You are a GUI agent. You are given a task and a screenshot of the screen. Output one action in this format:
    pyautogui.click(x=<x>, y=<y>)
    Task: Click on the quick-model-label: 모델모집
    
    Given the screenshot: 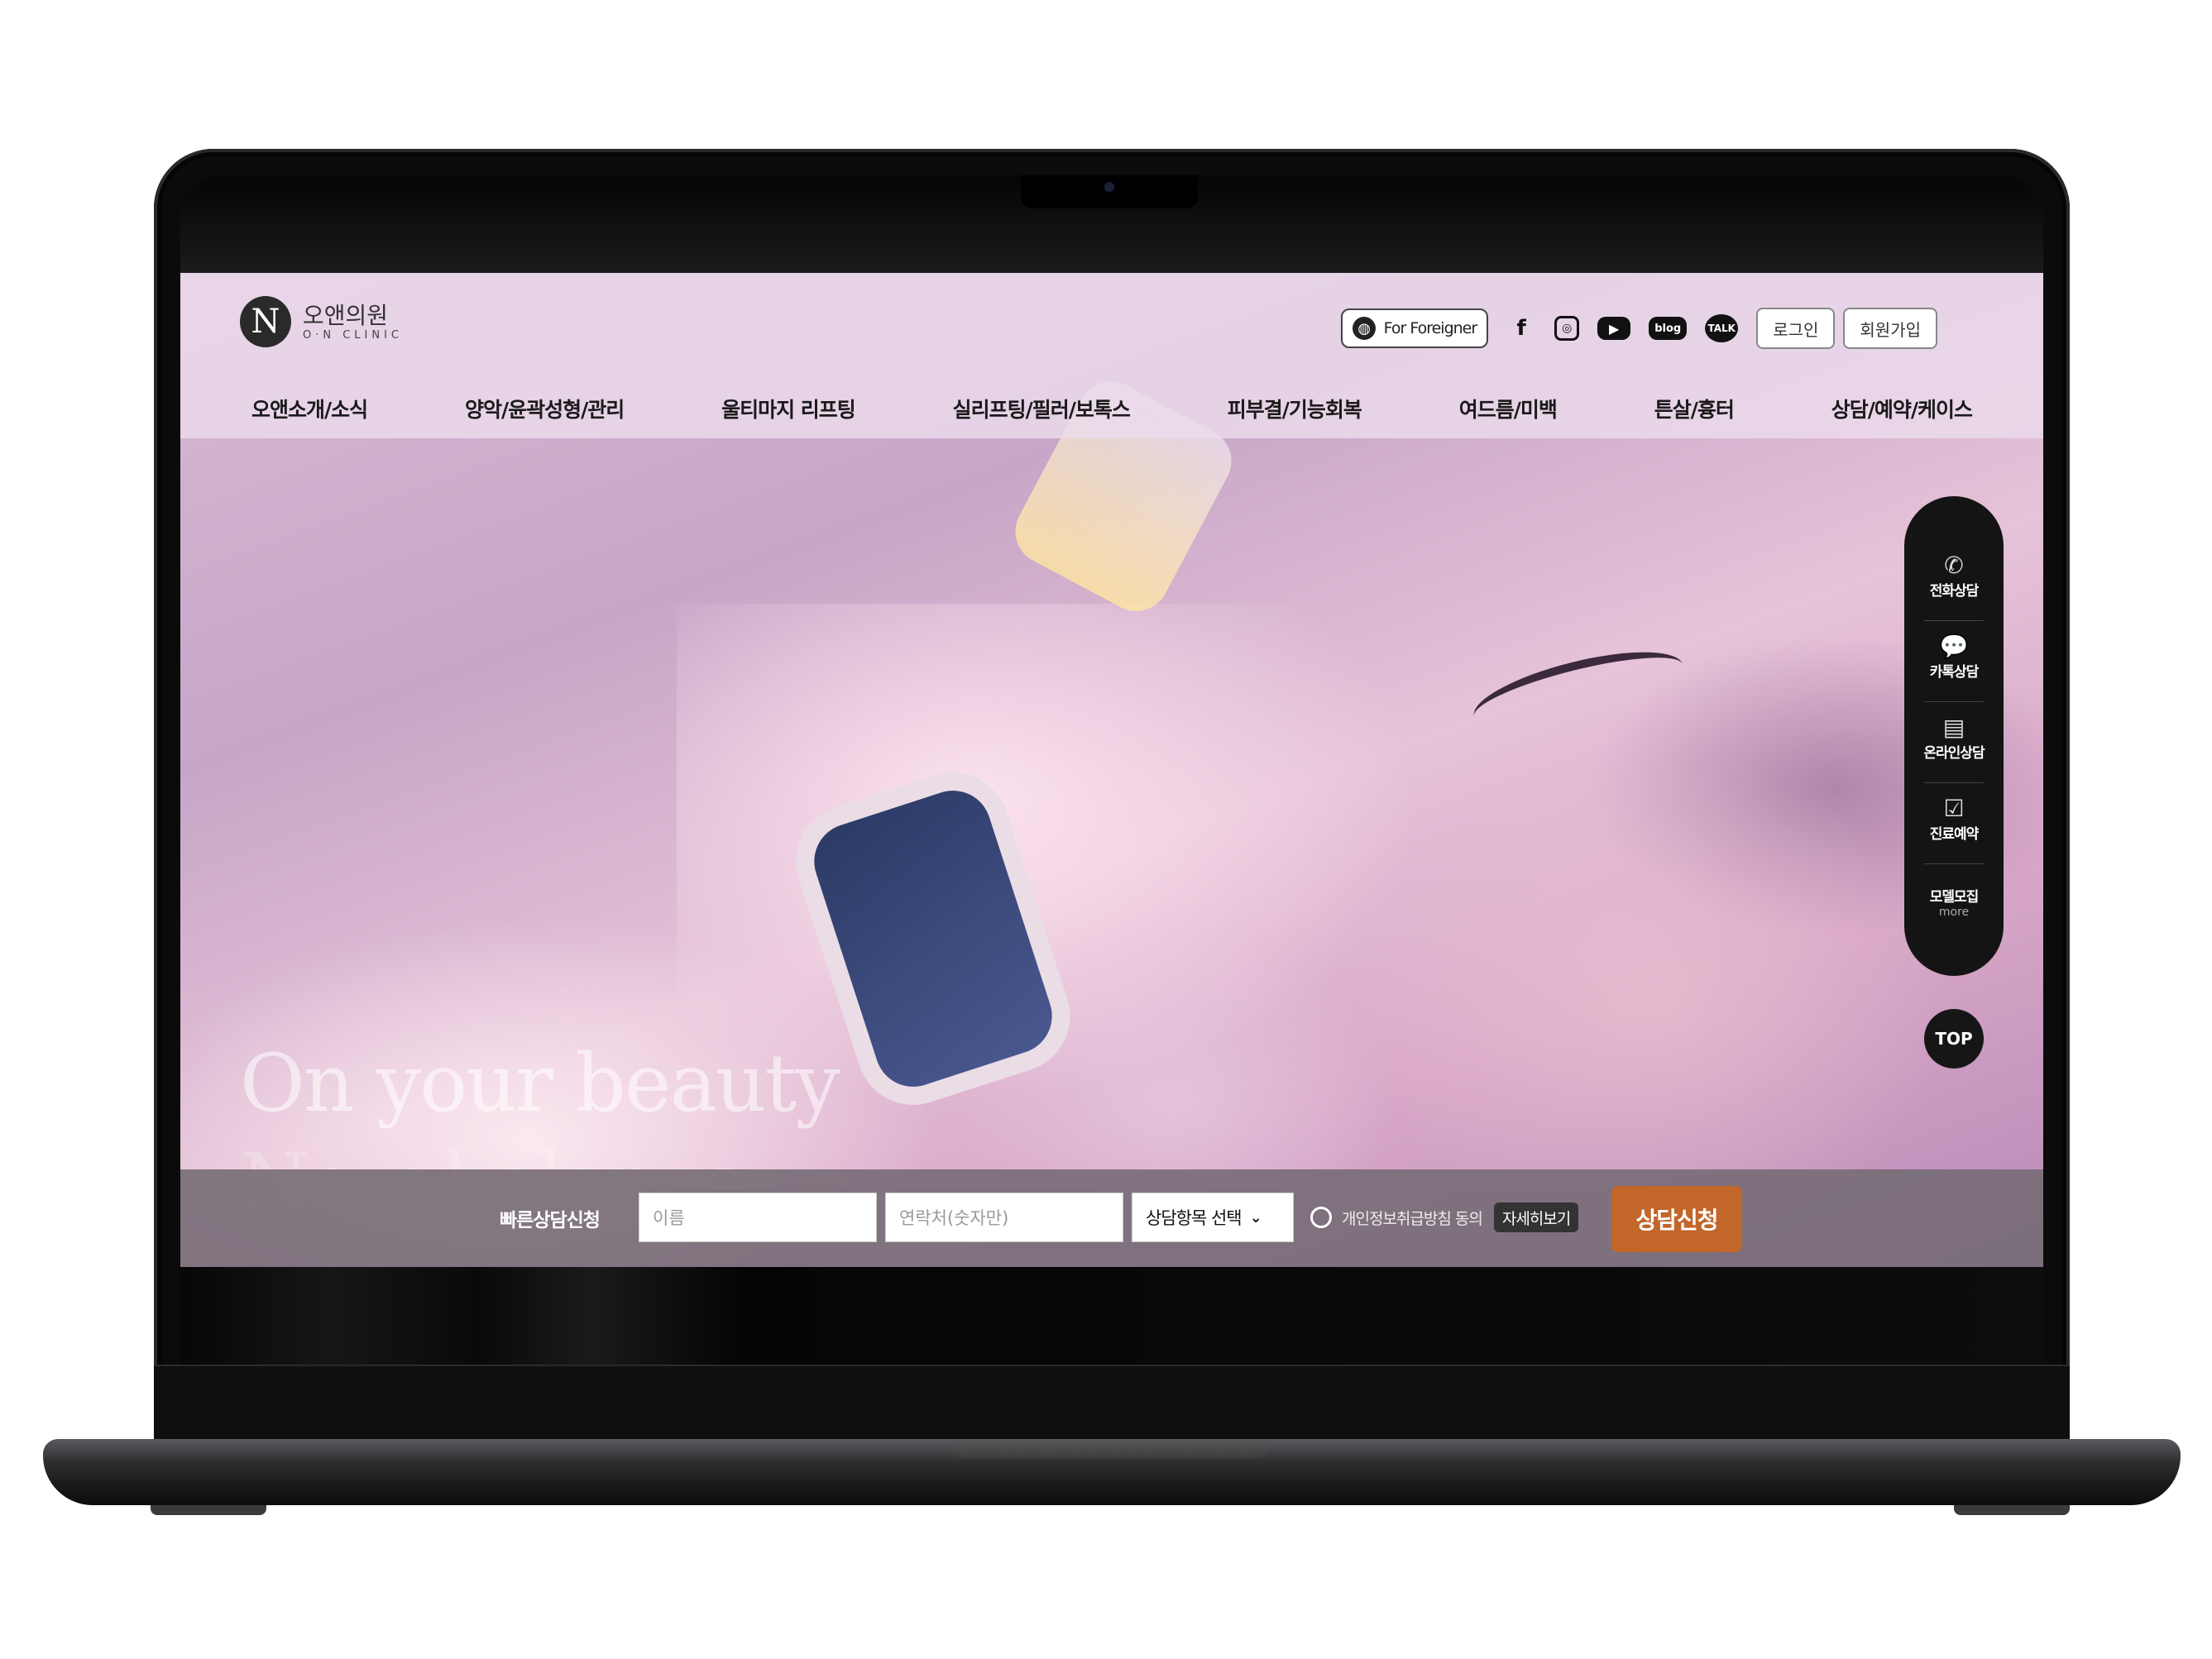 What is the action you would take?
    pyautogui.click(x=1954, y=898)
    